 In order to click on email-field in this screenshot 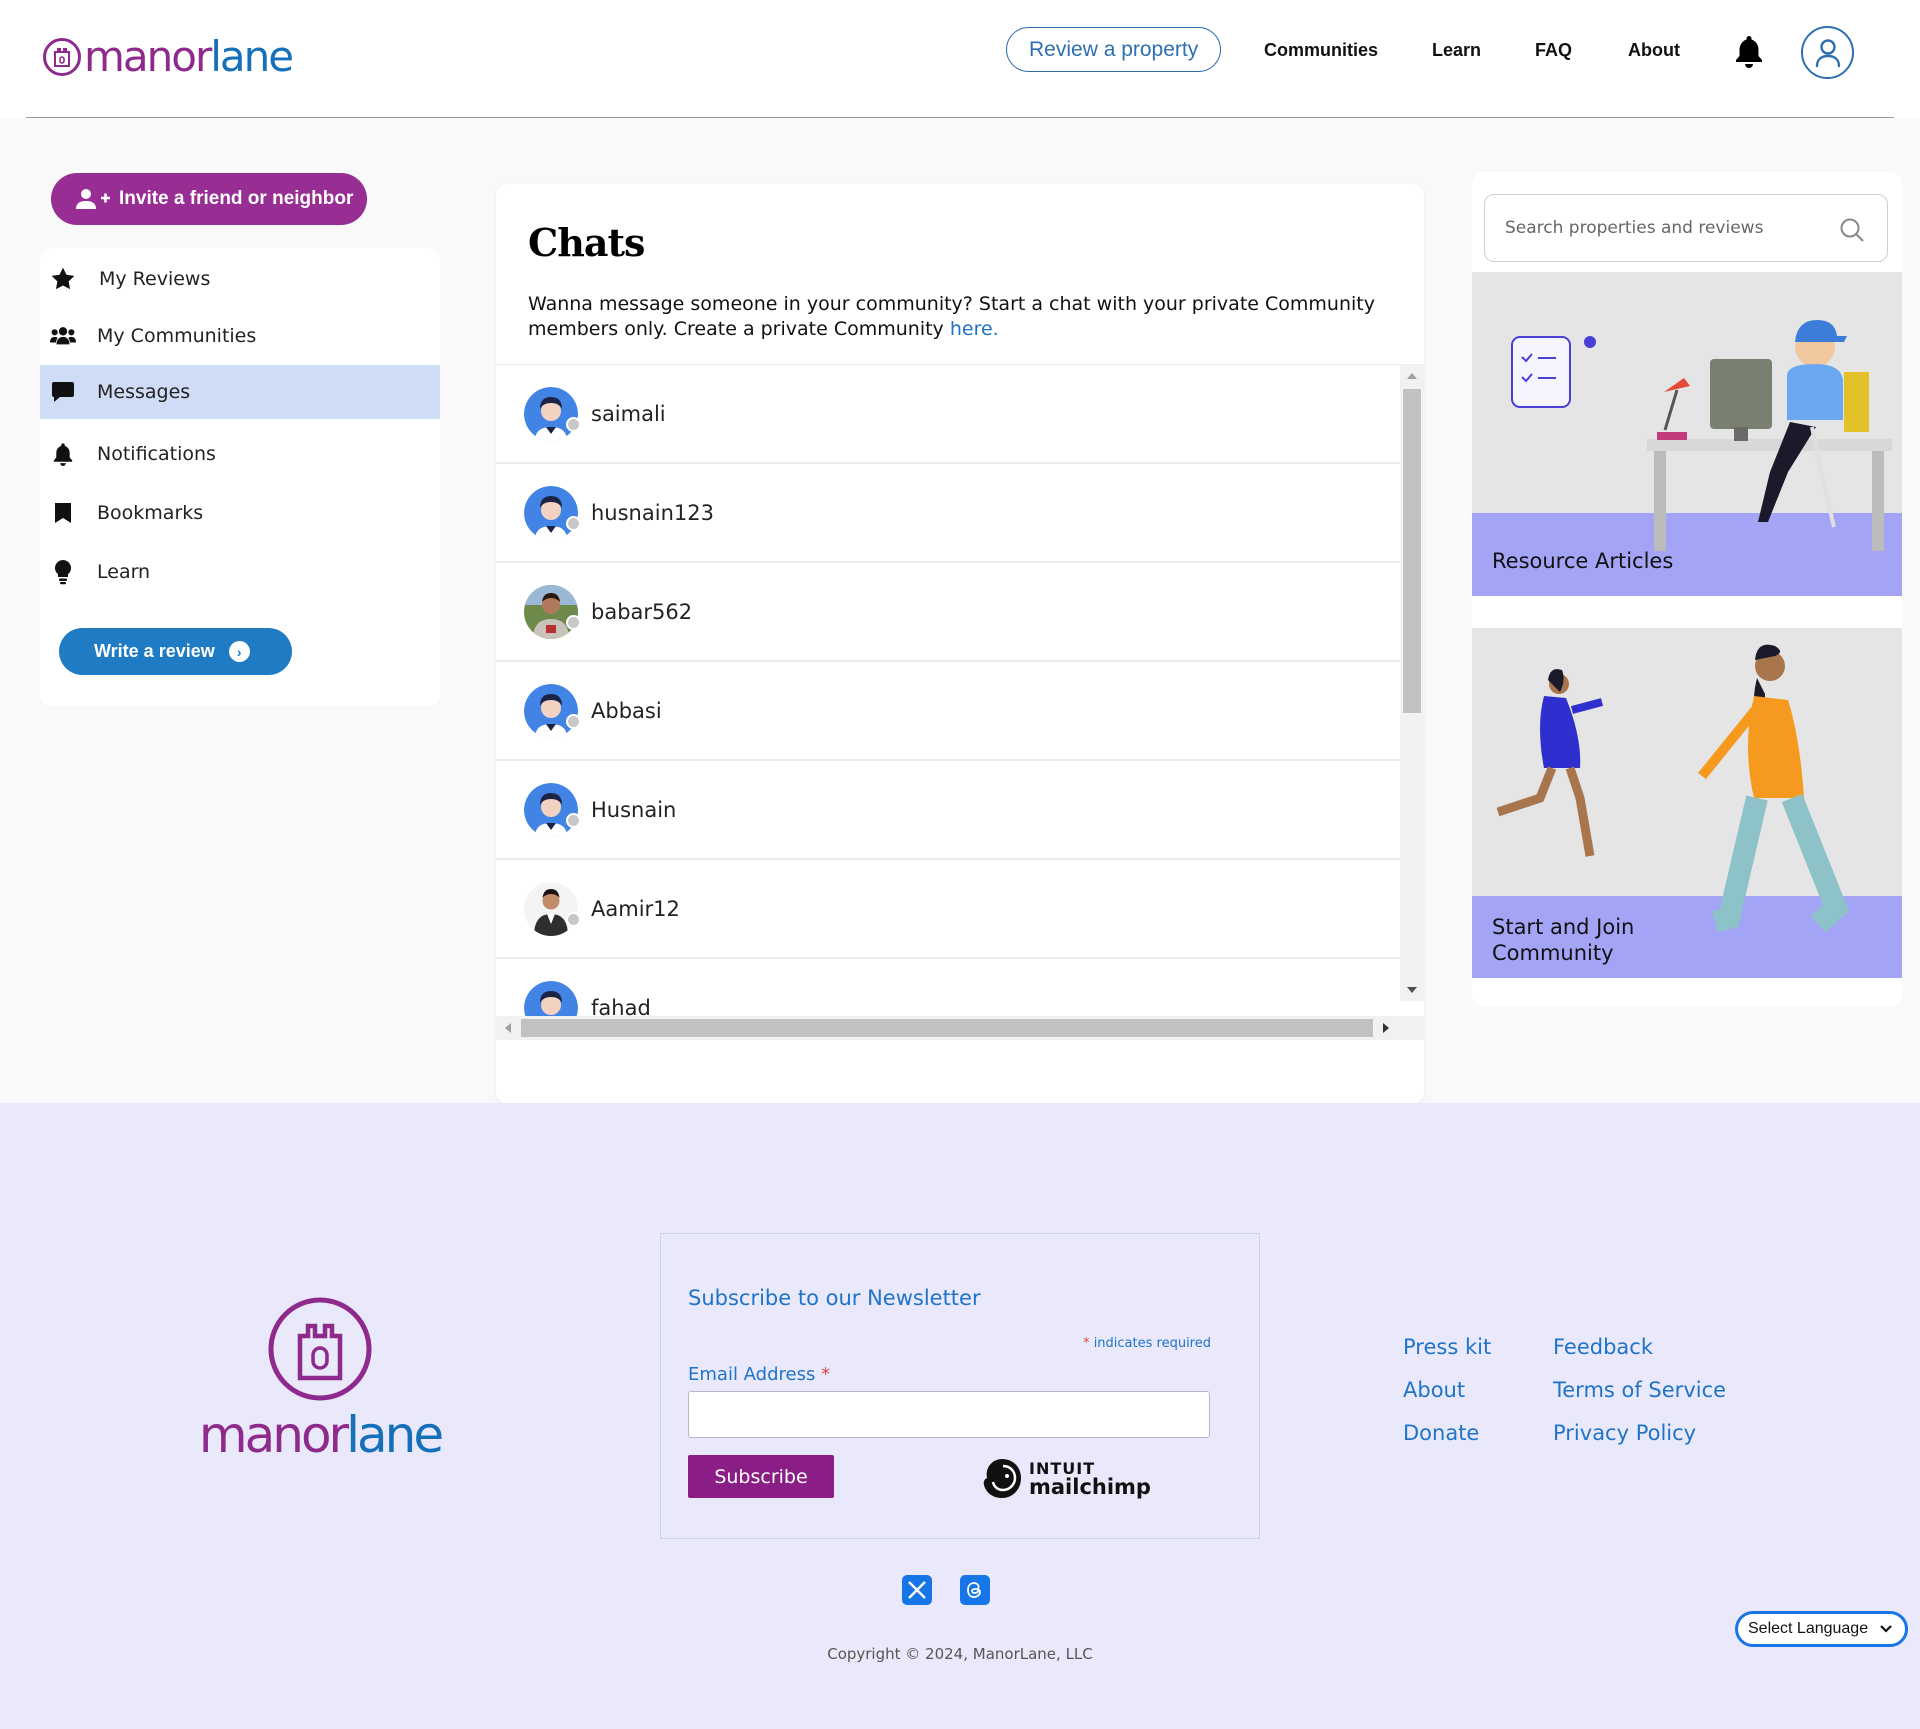, I will do `click(949, 1414)`.